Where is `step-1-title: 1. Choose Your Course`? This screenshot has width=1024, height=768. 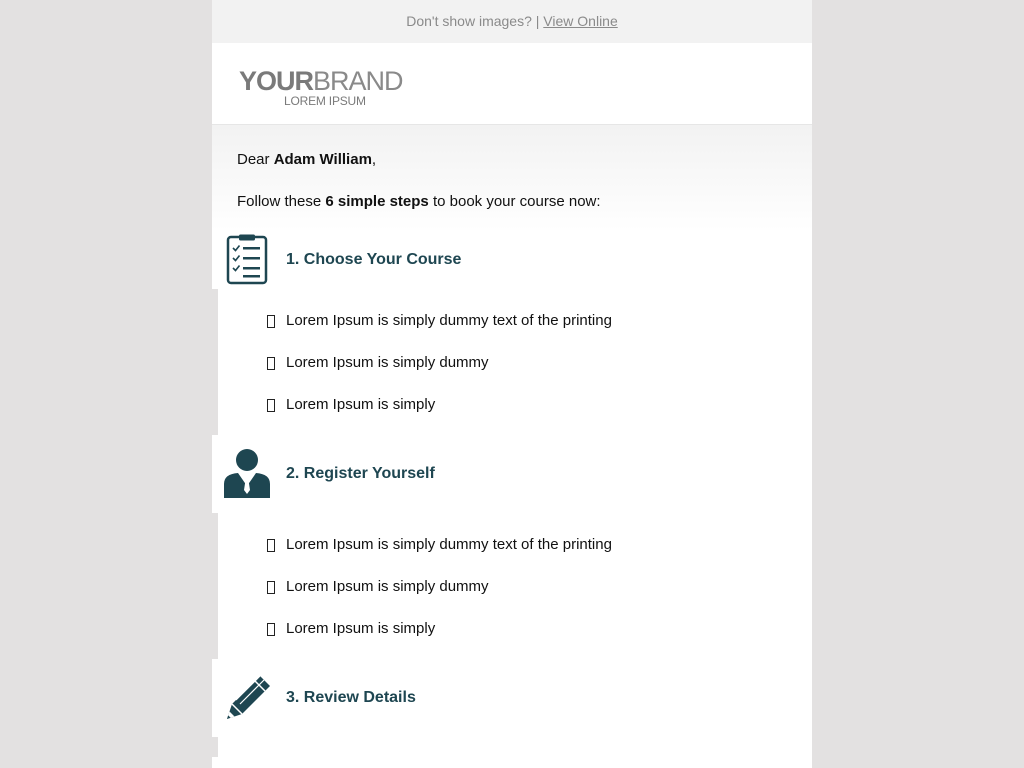 step-1-title: 1. Choose Your Course is located at coordinates (374, 259).